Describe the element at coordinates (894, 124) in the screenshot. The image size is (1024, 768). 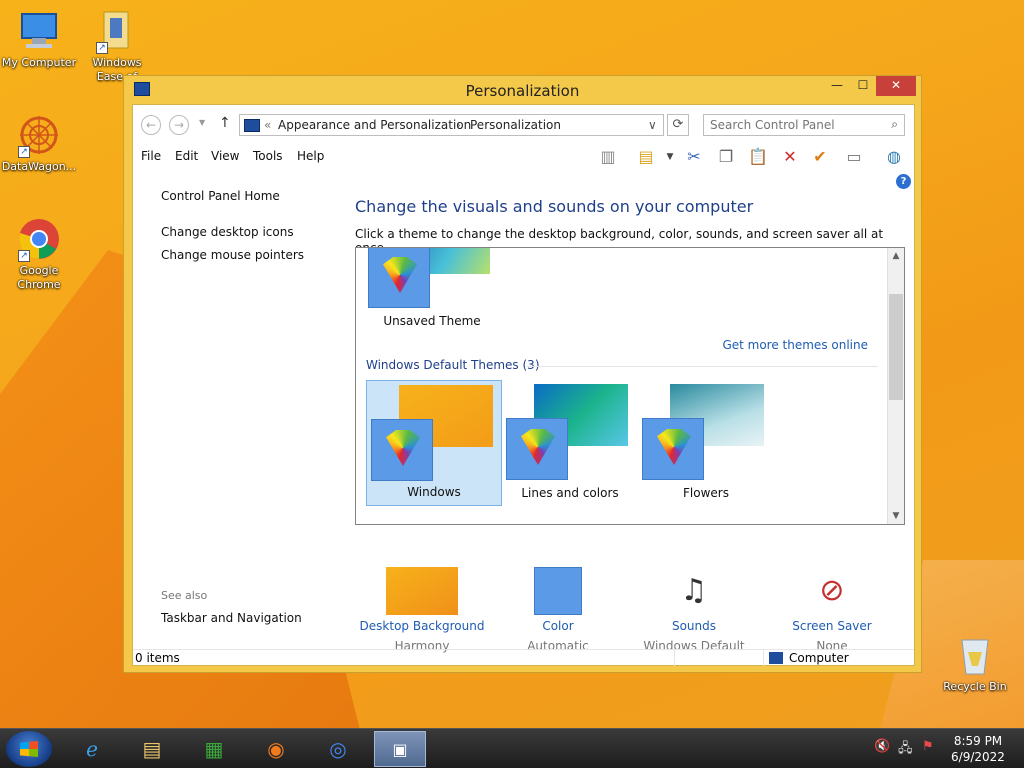
I see `search-icon: ⌕` at that location.